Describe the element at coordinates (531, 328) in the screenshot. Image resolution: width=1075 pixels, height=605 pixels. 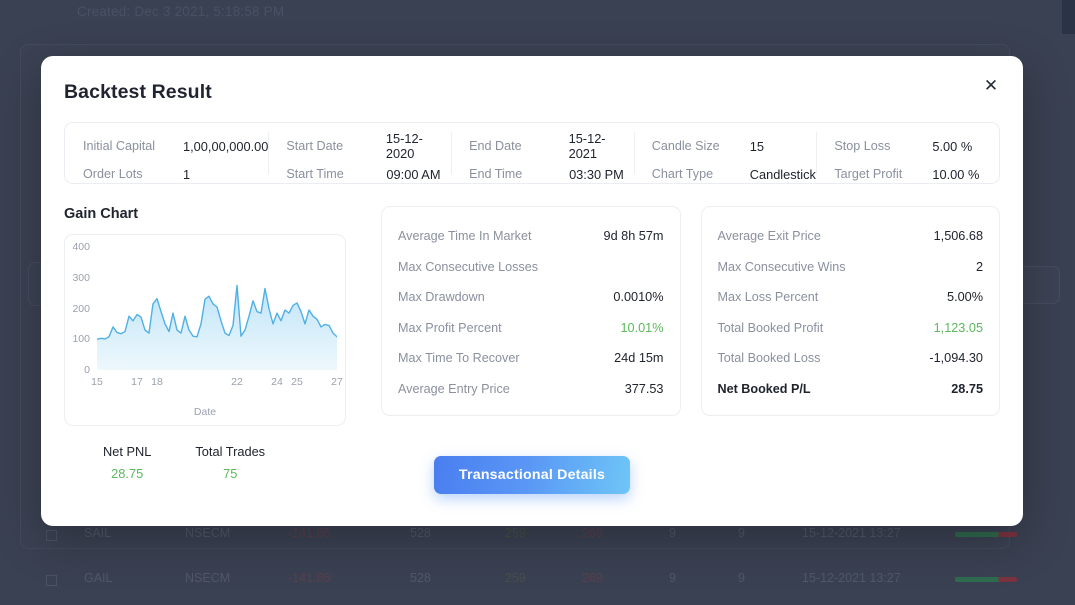
I see `stat-row: Max Profit Percent10.01%` at that location.